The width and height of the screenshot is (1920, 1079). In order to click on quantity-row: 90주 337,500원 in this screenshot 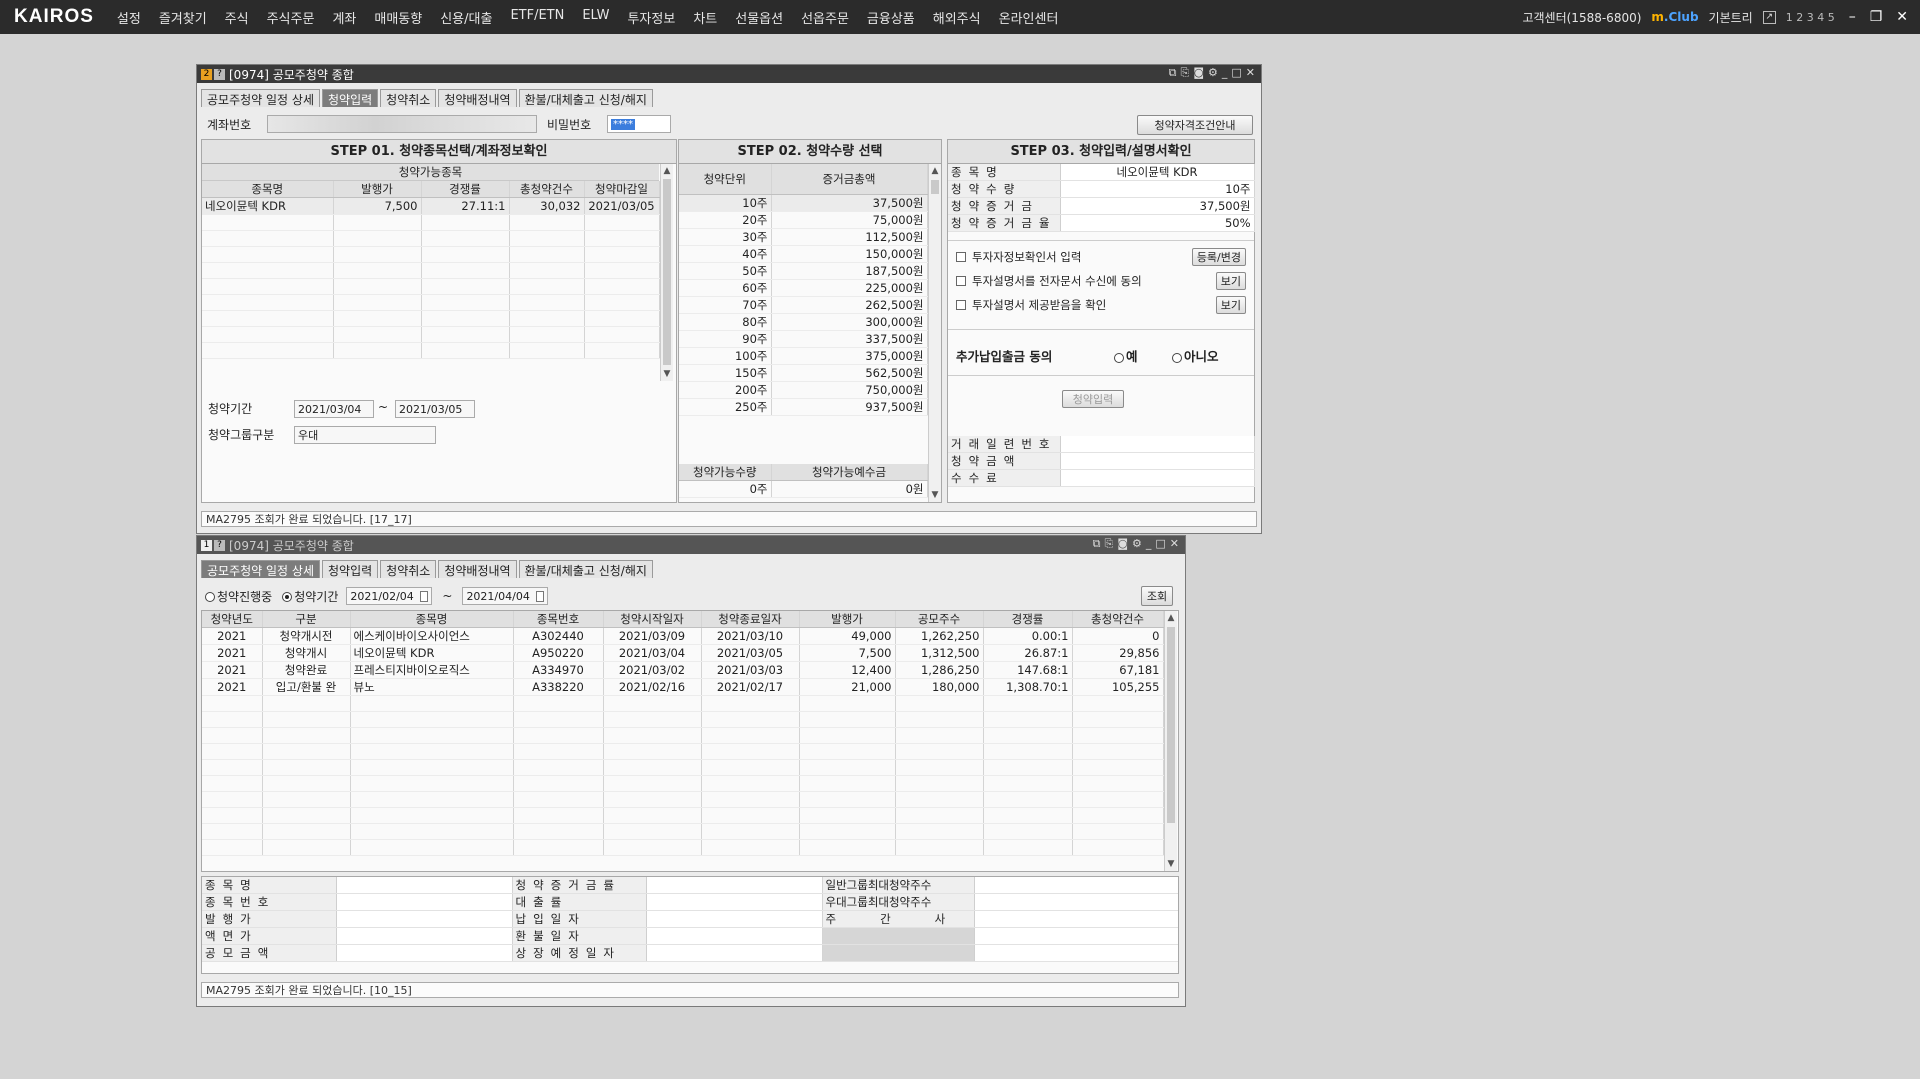, I will do `click(803, 339)`.